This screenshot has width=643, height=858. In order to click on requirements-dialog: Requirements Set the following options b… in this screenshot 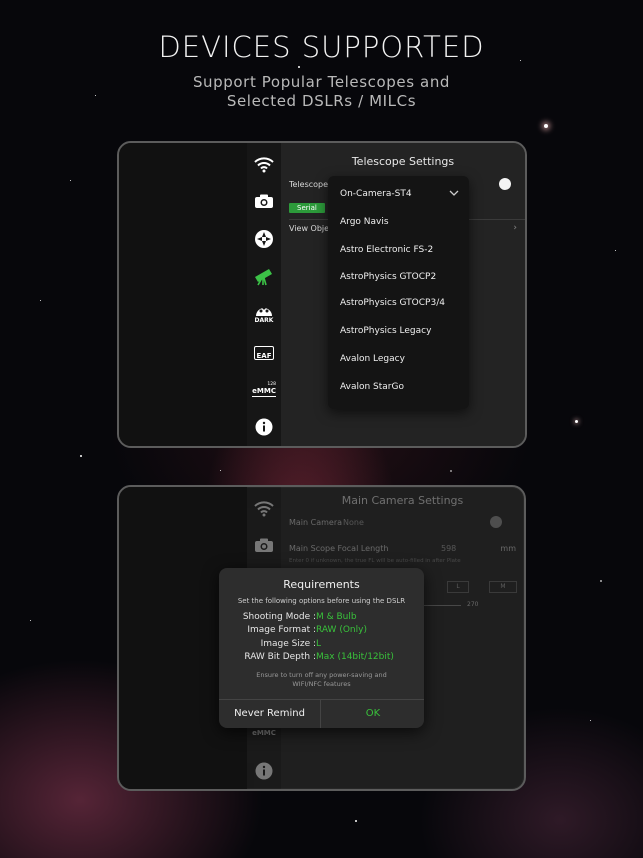, I will do `click(321, 648)`.